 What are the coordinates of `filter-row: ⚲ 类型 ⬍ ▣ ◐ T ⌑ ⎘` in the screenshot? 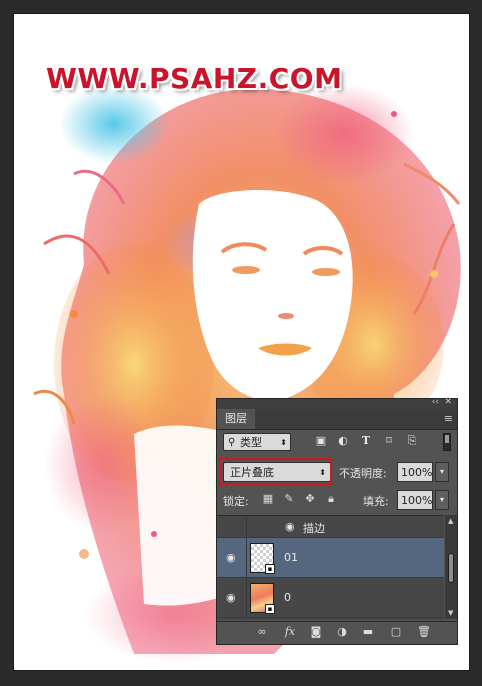 It's located at (337, 443).